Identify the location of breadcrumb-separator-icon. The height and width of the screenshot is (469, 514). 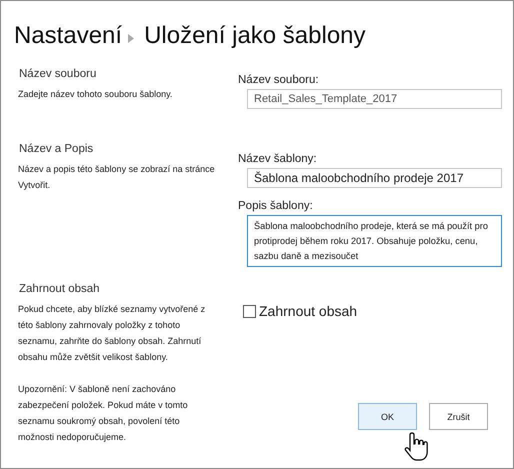
(131, 38).